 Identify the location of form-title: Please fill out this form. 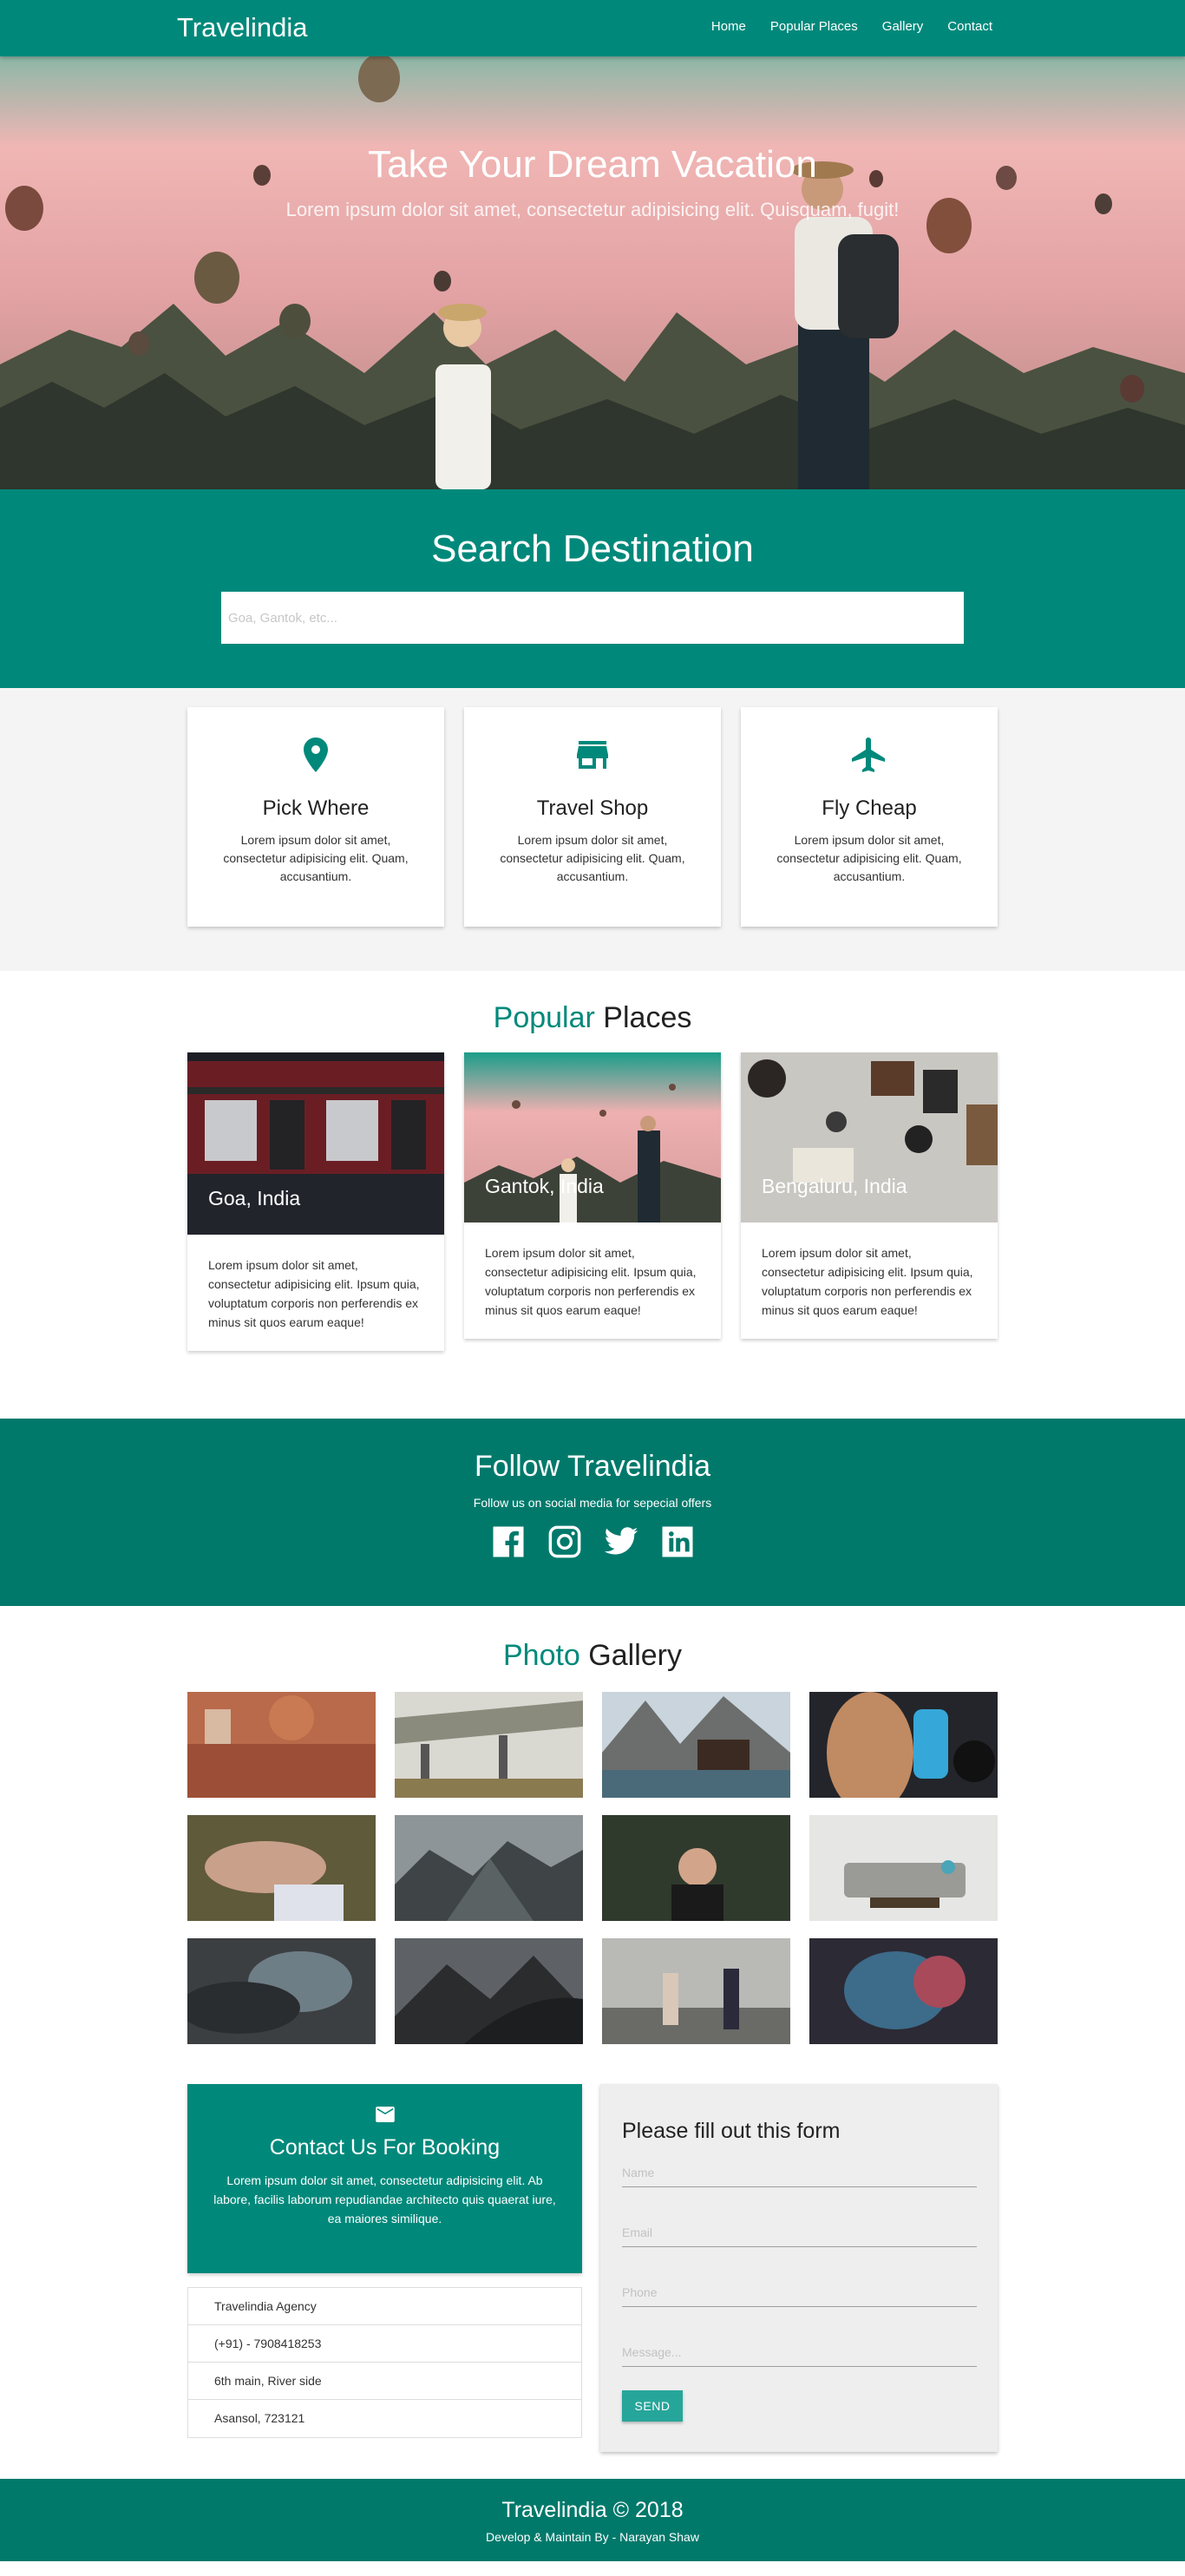
(731, 2131).